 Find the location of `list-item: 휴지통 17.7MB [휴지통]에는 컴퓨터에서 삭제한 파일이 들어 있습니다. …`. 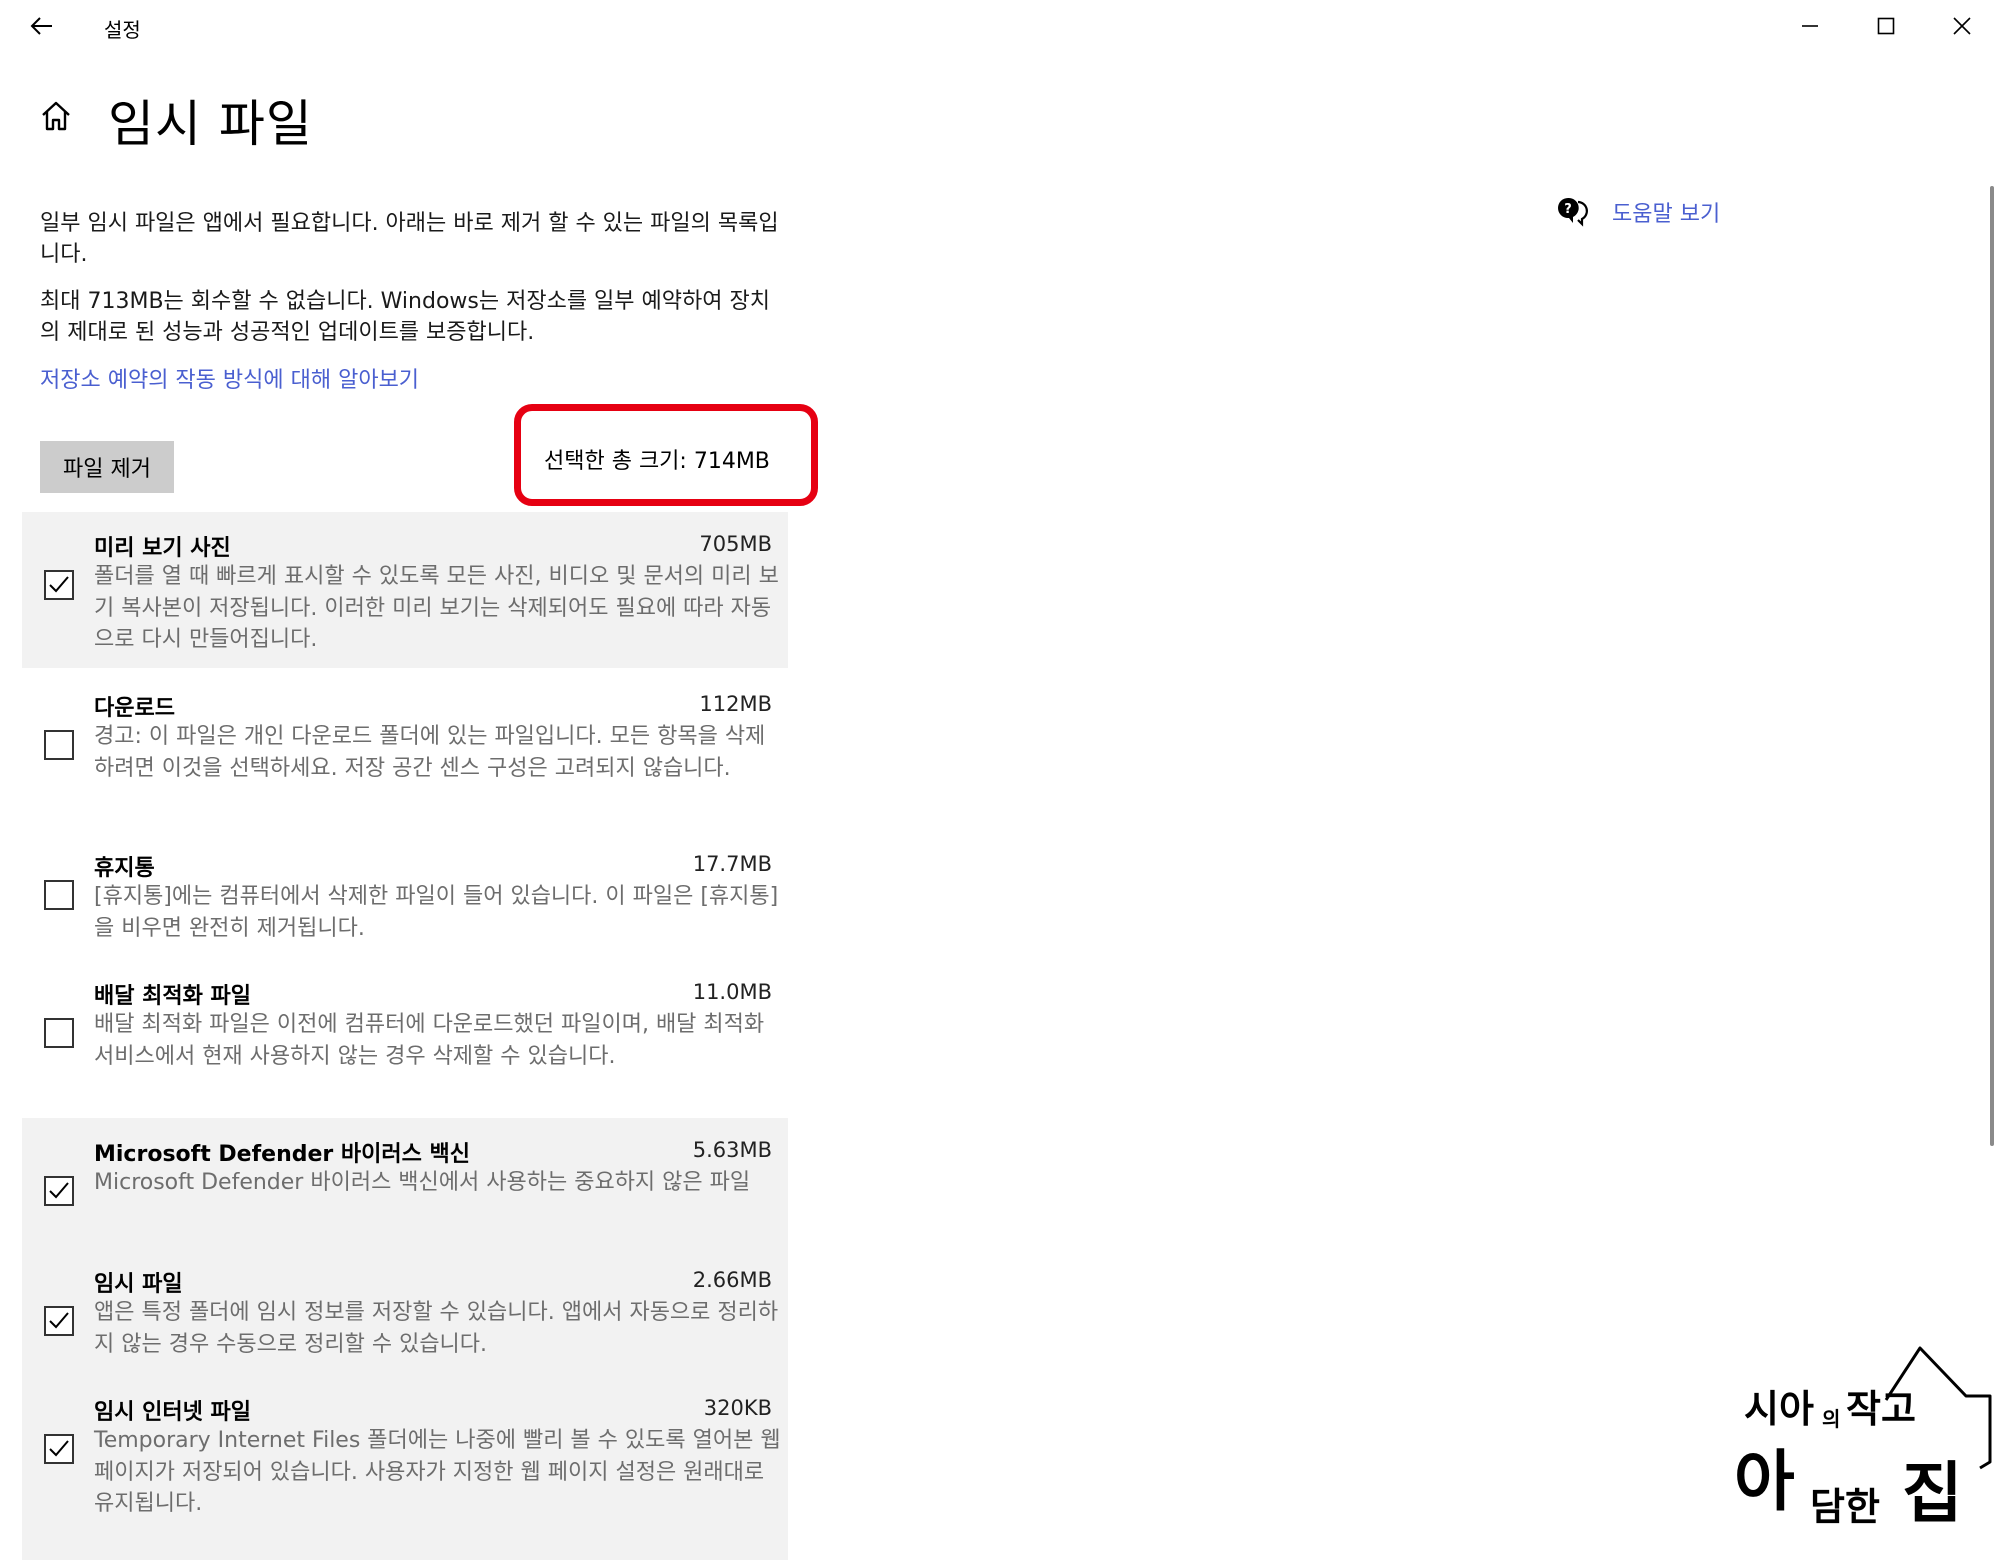

list-item: 휴지통 17.7MB [휴지통]에는 컴퓨터에서 삭제한 파일이 들어 있습니다. … is located at coordinates (405, 896).